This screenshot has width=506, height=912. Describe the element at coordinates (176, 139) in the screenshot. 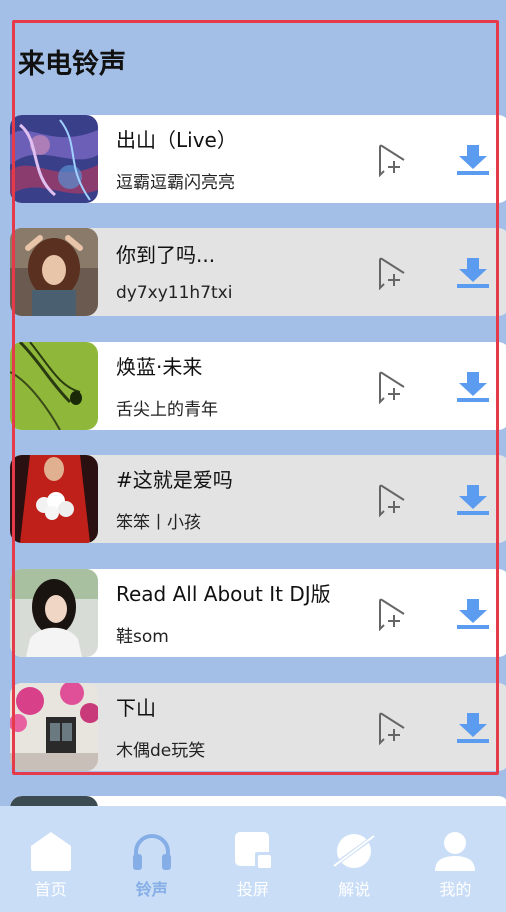

I see `song-title: 出山（Live）` at that location.